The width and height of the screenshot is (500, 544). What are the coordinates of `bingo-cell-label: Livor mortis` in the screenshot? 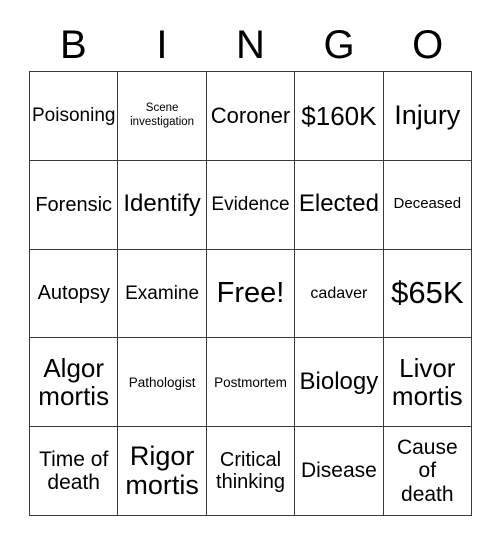 It's located at (427, 382).